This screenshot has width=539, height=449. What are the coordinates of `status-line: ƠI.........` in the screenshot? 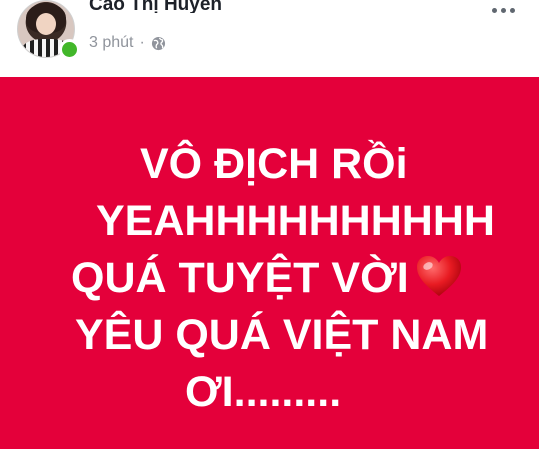 It's located at (263, 392).